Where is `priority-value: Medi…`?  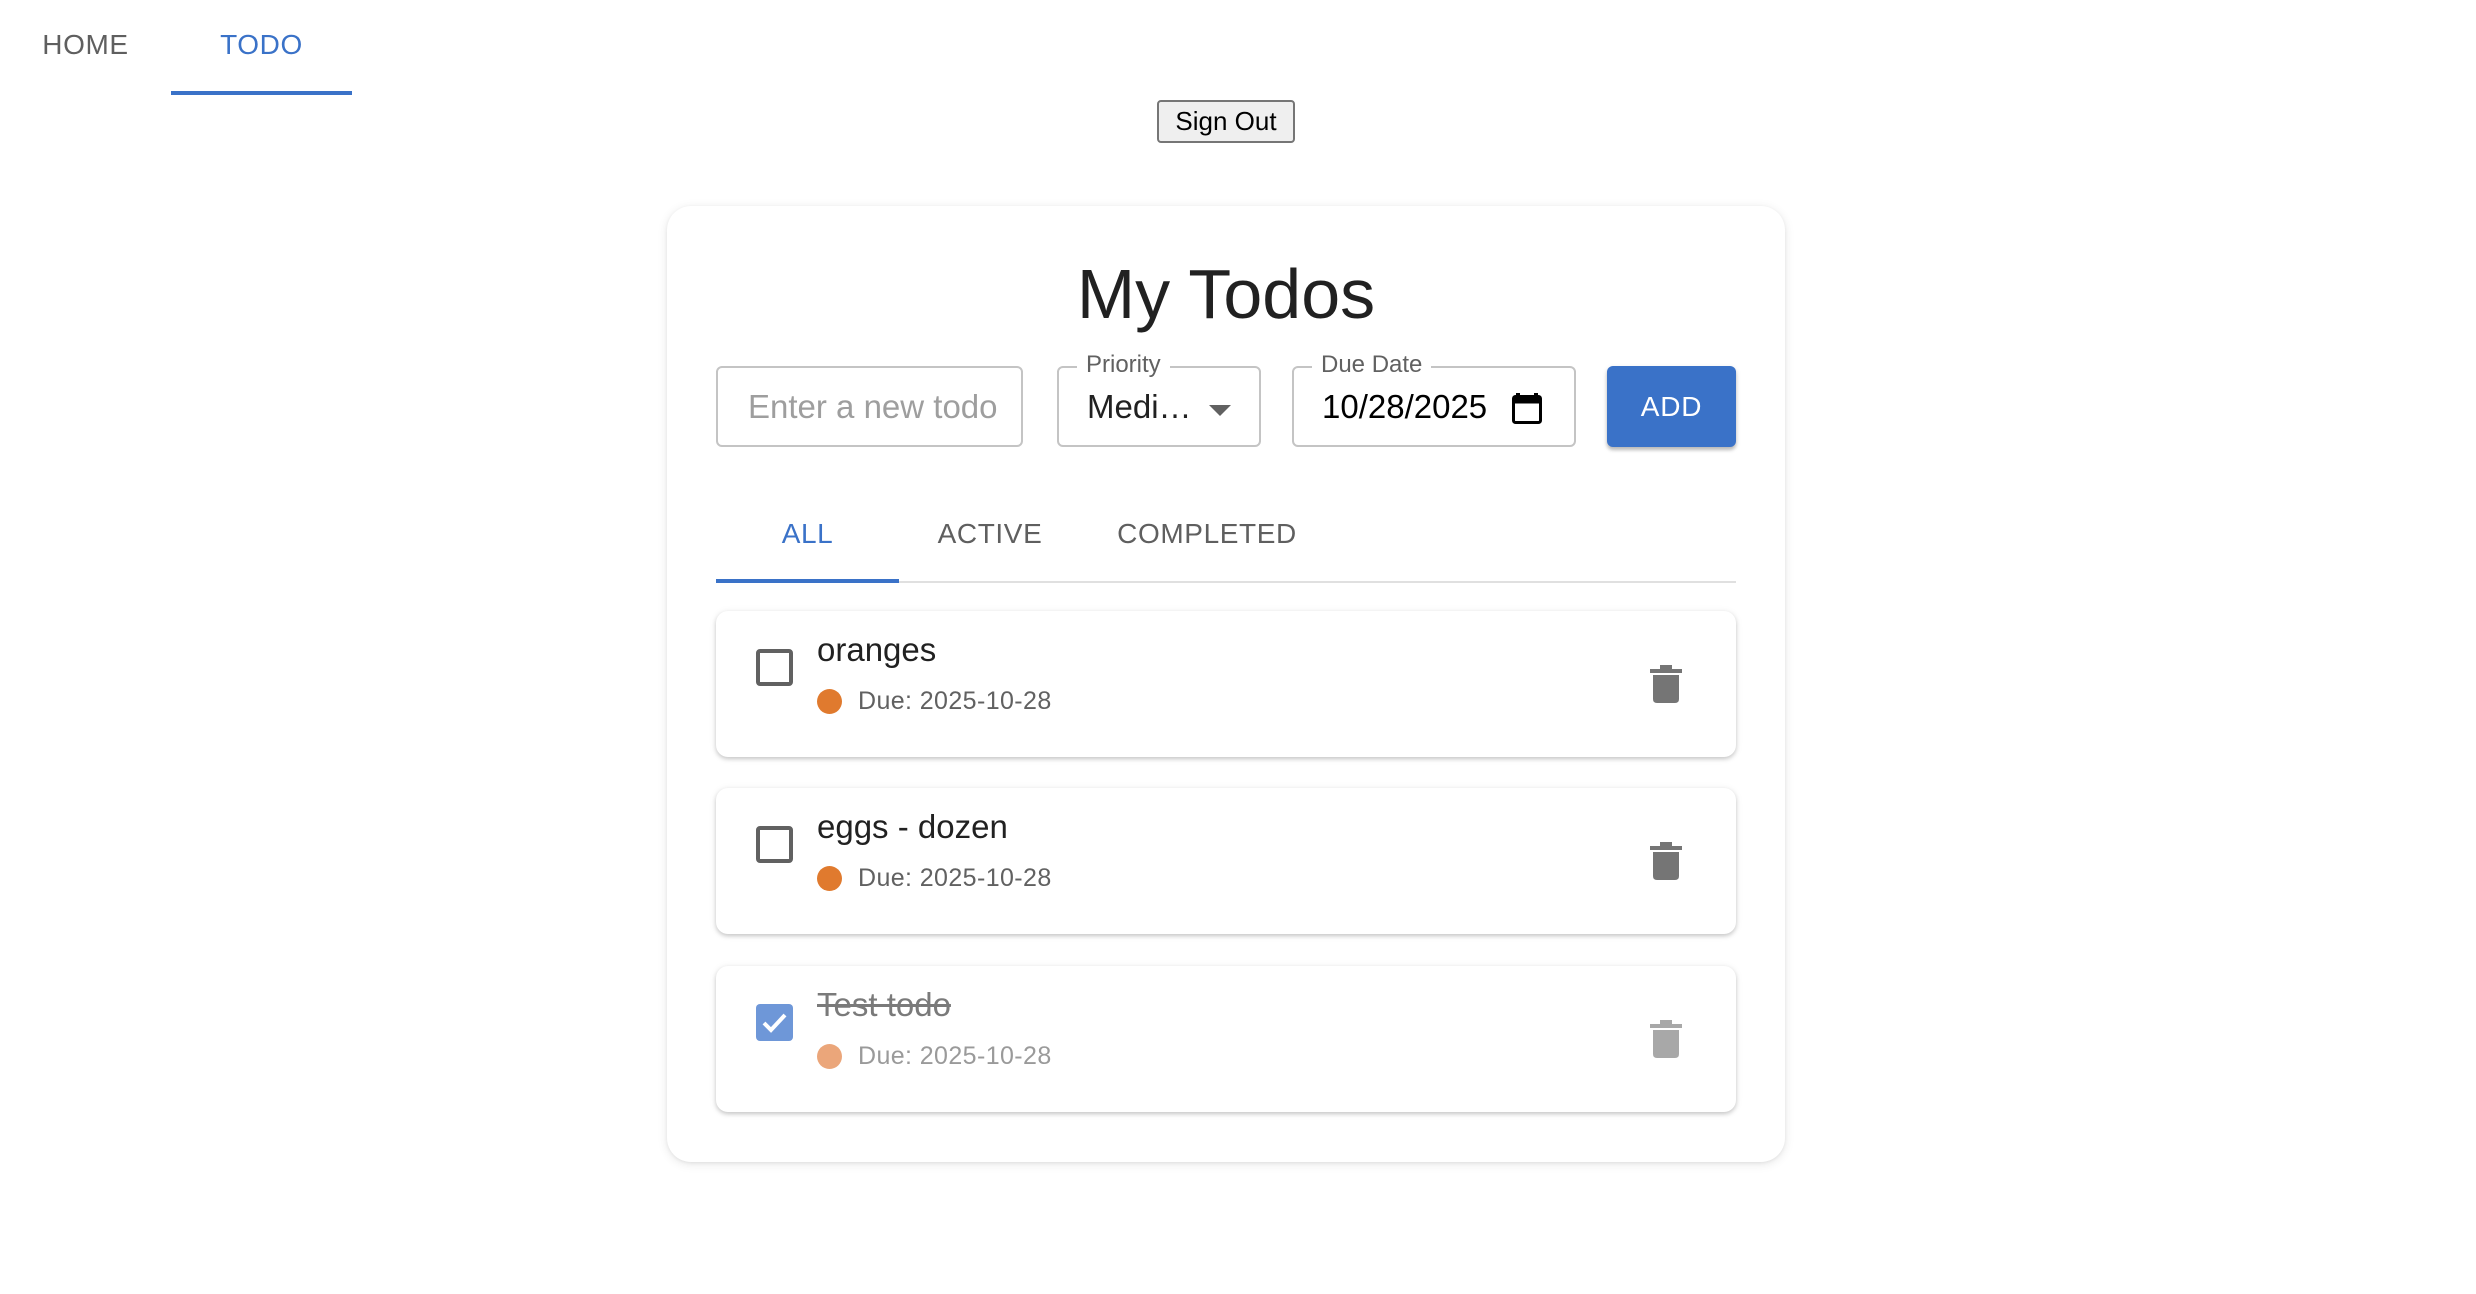
priority-value: Medi… is located at coordinates (1139, 406).